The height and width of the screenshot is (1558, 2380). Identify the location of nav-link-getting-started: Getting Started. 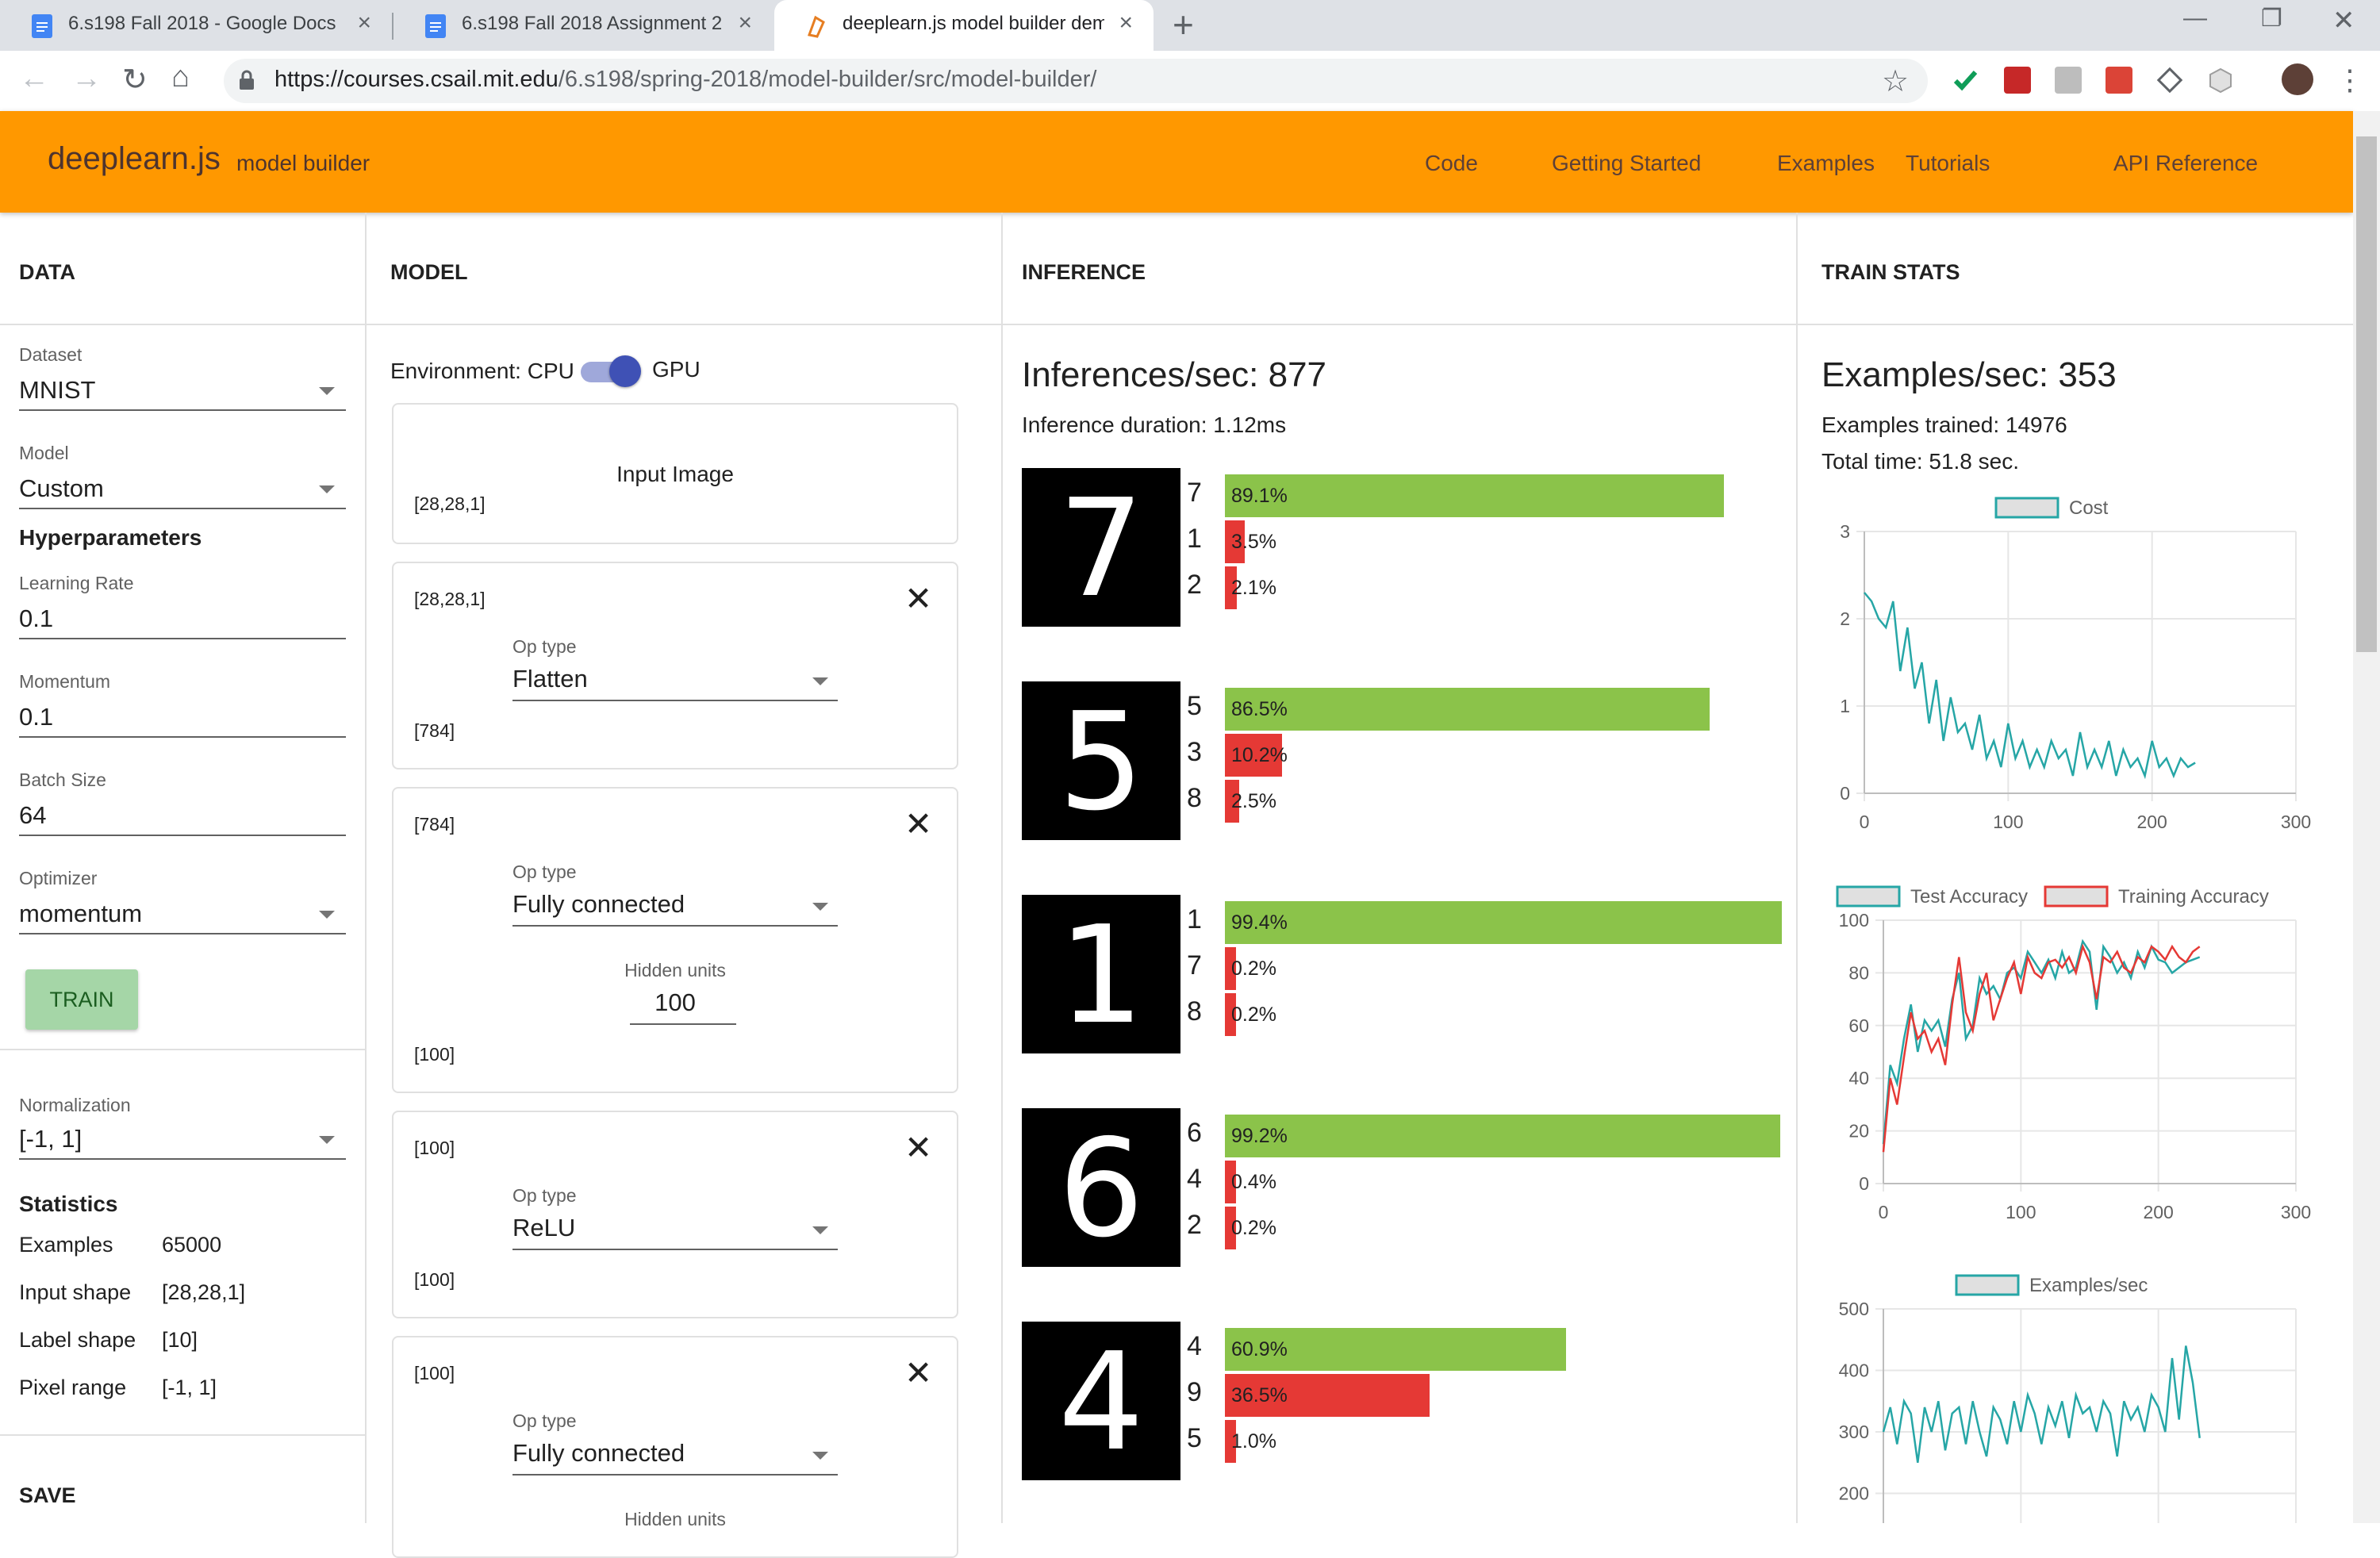
(1626, 163).